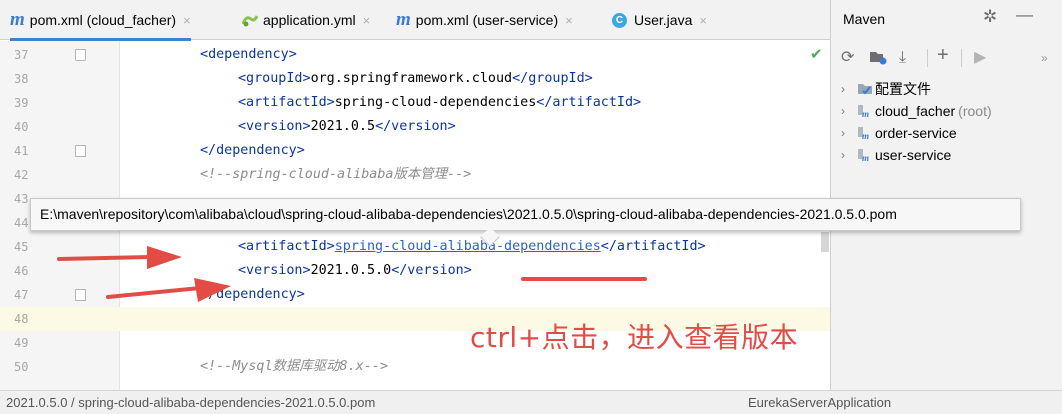 This screenshot has width=1062, height=414. I want to click on code-text: <dependency>, so click(248, 55).